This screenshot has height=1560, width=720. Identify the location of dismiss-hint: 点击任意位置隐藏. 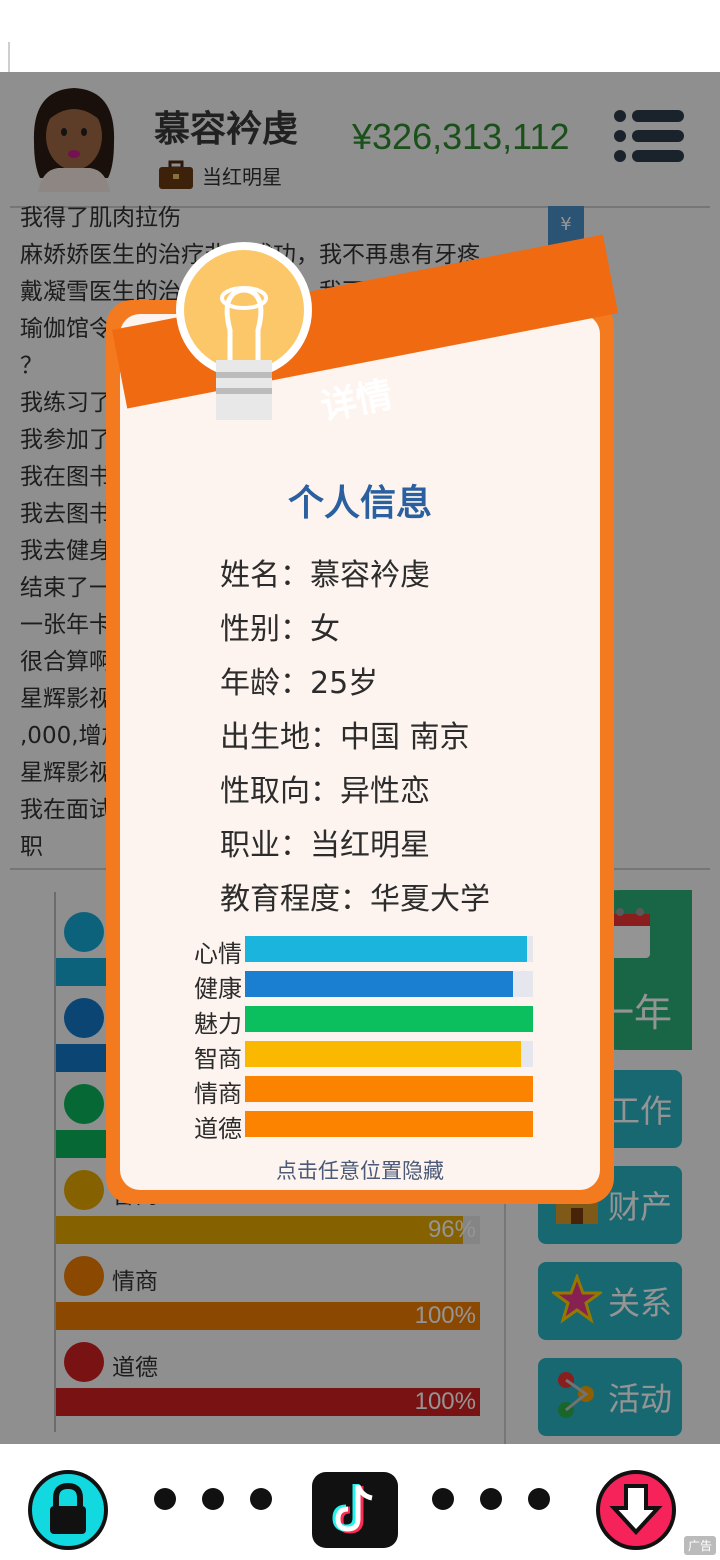
(360, 1171).